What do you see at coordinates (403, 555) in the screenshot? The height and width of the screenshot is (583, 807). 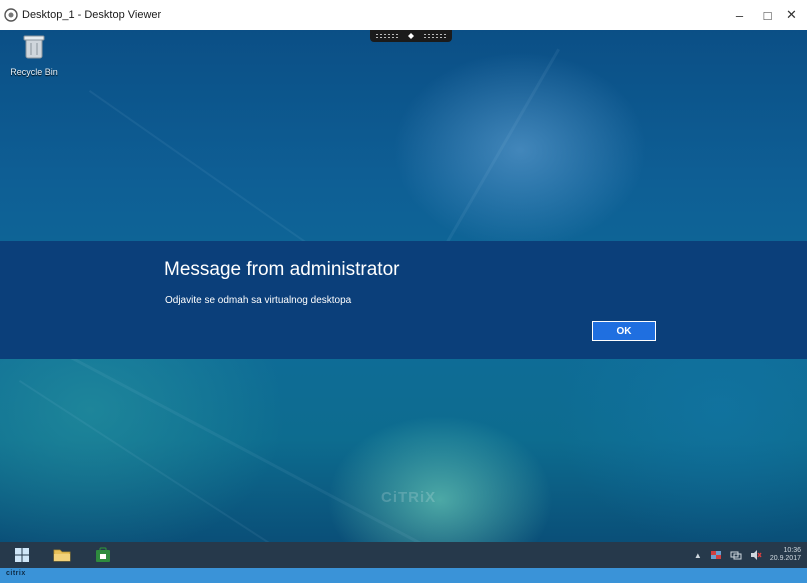 I see `taskbar: ▲ 10:36 20.9.2017` at bounding box center [403, 555].